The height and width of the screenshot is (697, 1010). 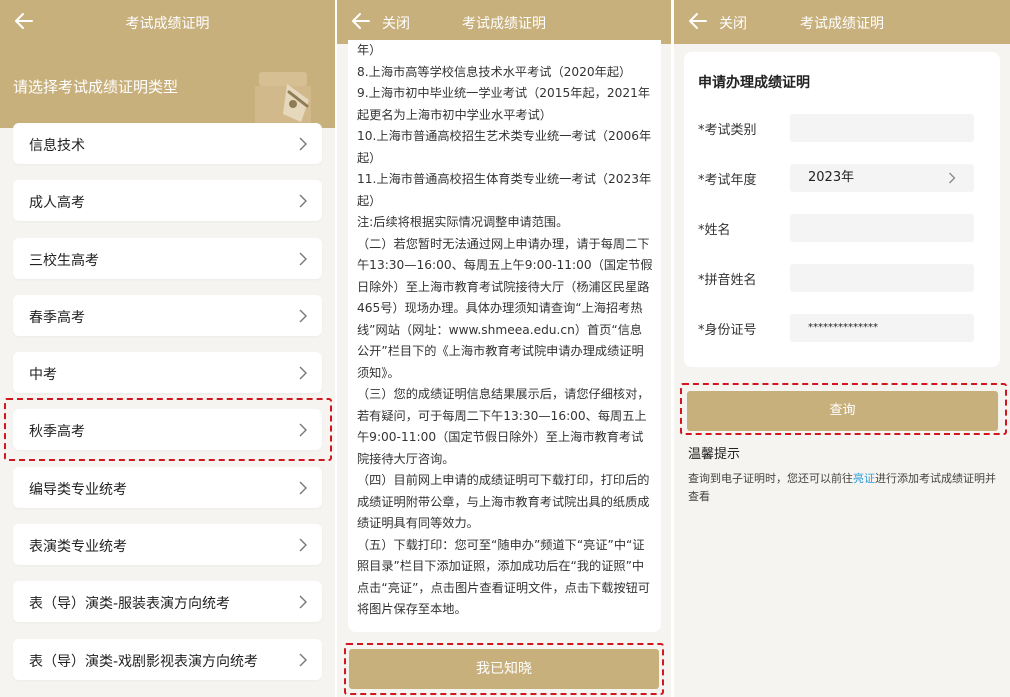 What do you see at coordinates (167, 201) in the screenshot?
I see `list-item: 成人高考` at bounding box center [167, 201].